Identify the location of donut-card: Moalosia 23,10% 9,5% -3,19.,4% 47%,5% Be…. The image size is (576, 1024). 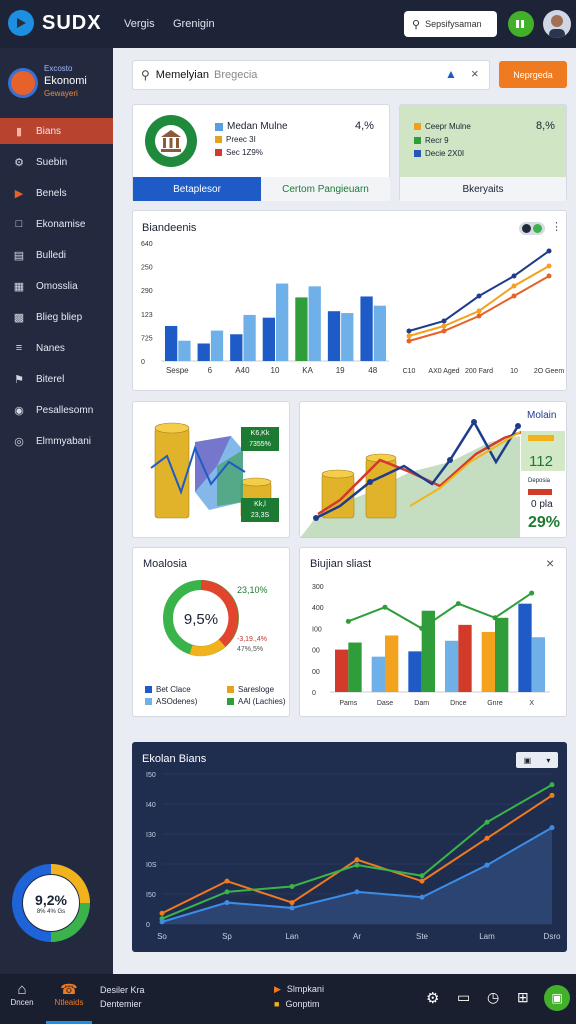
(211, 632).